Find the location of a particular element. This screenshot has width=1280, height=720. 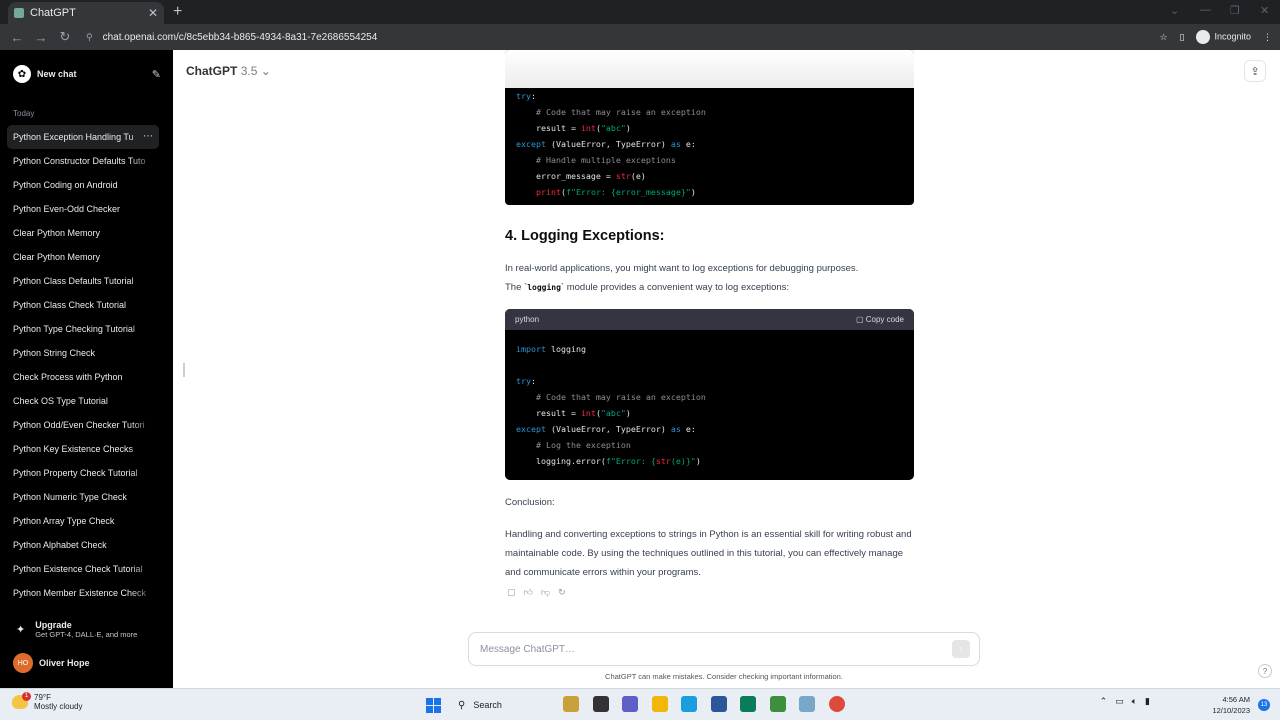

chat-item-label: Clear Python Memory is located at coordinates (57, 233).